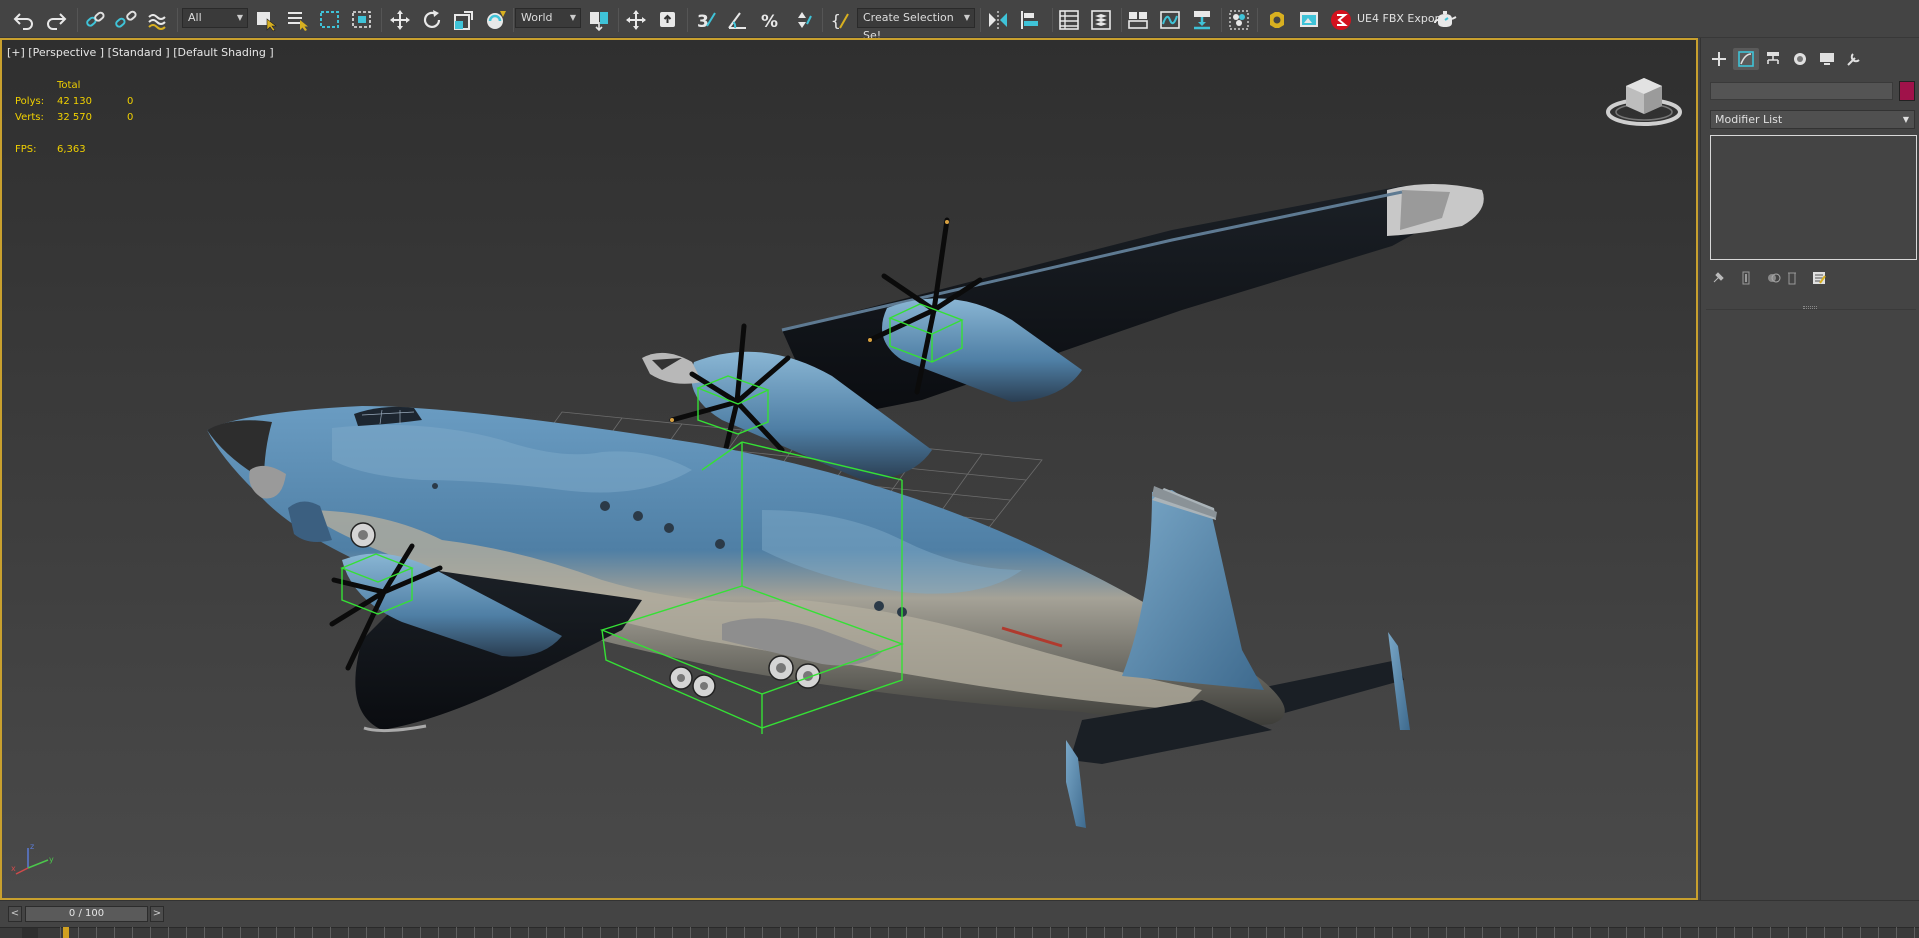 The height and width of the screenshot is (938, 1919). I want to click on edit-named-selection-icon: {, so click(841, 20).